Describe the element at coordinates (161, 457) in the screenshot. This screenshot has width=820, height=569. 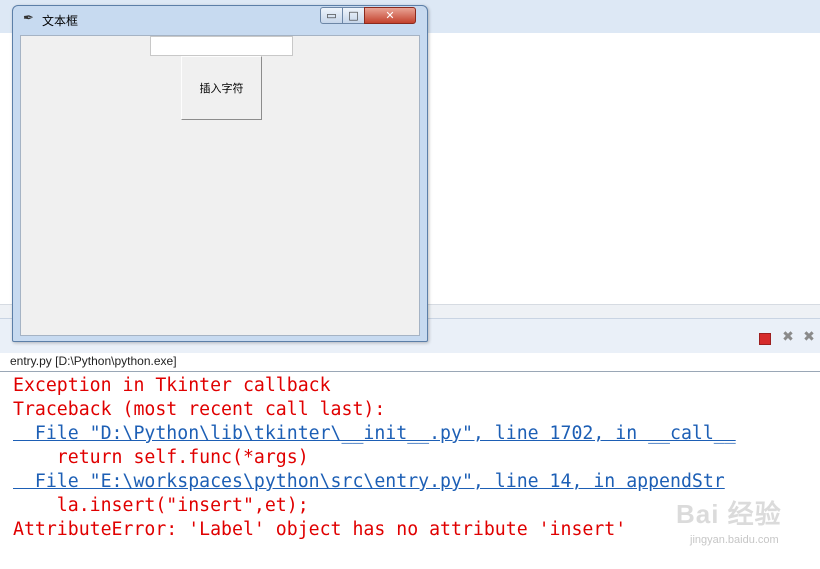
I see `console-line: return self.func(*args)` at that location.